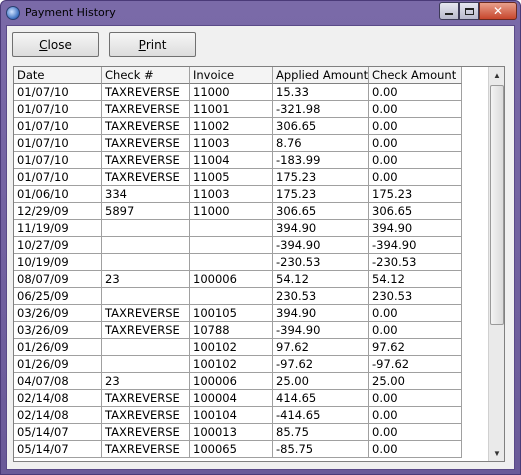 The image size is (521, 475). I want to click on table-row: 01/26/09 100102 -97.62 -97.62, so click(238, 364).